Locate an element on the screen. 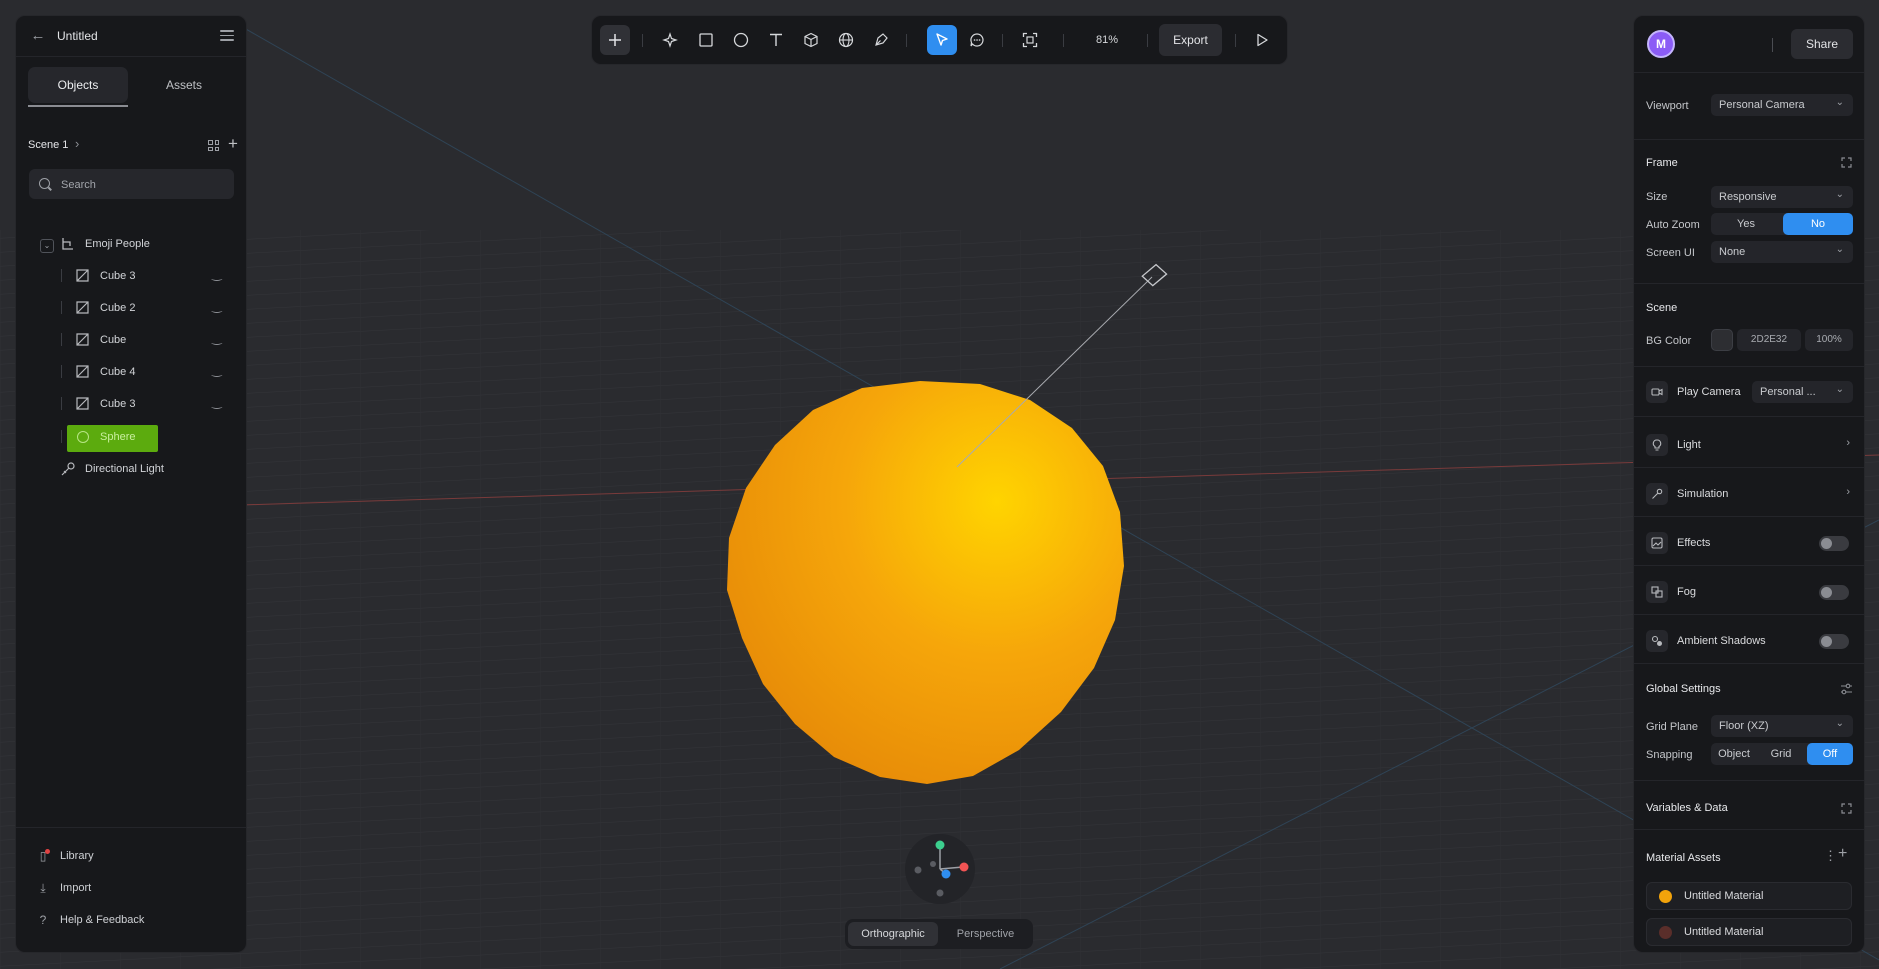 This screenshot has height=969, width=1879. document-title: Untitled is located at coordinates (77, 36).